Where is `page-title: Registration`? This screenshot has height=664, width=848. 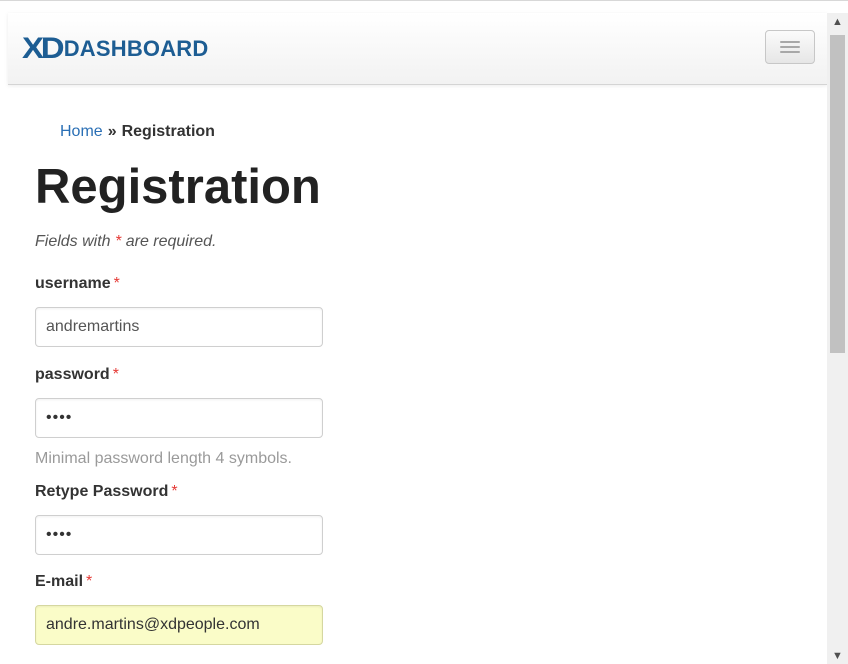
page-title: Registration is located at coordinates (178, 187).